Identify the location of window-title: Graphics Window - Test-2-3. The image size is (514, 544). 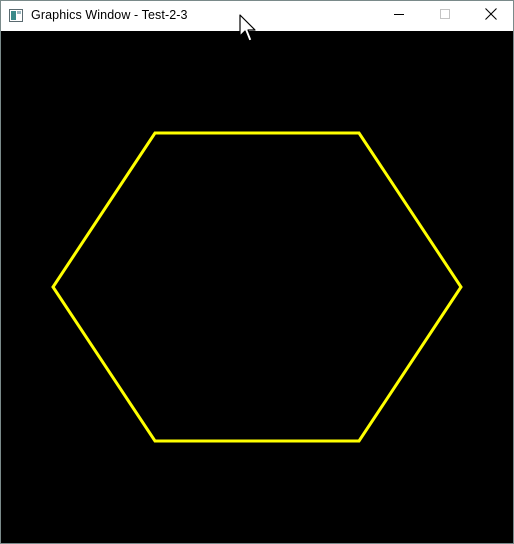
(109, 15).